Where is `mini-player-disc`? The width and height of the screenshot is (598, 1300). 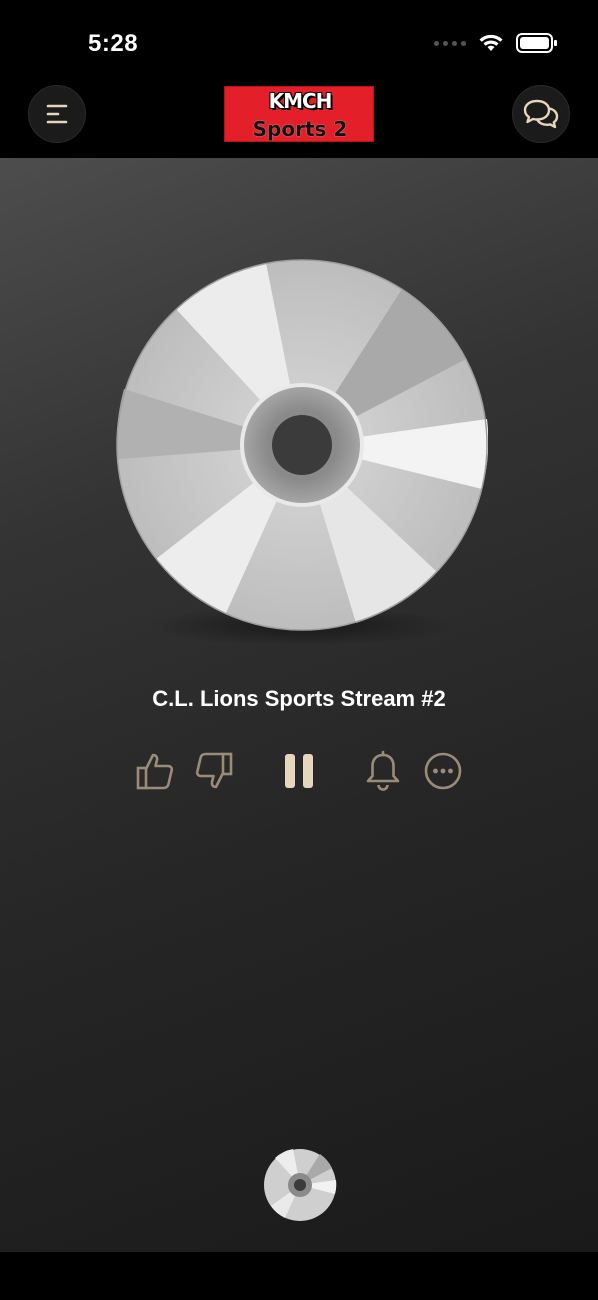
mini-player-disc is located at coordinates (300, 1185).